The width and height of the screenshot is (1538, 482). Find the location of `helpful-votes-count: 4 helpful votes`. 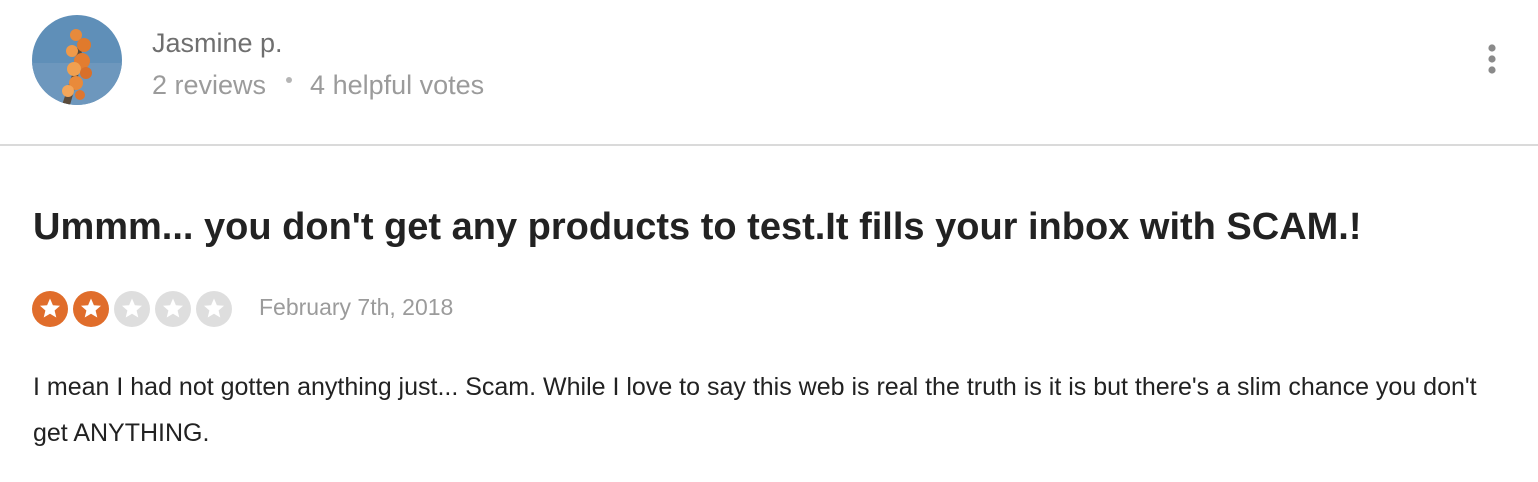

helpful-votes-count: 4 helpful votes is located at coordinates (397, 85).